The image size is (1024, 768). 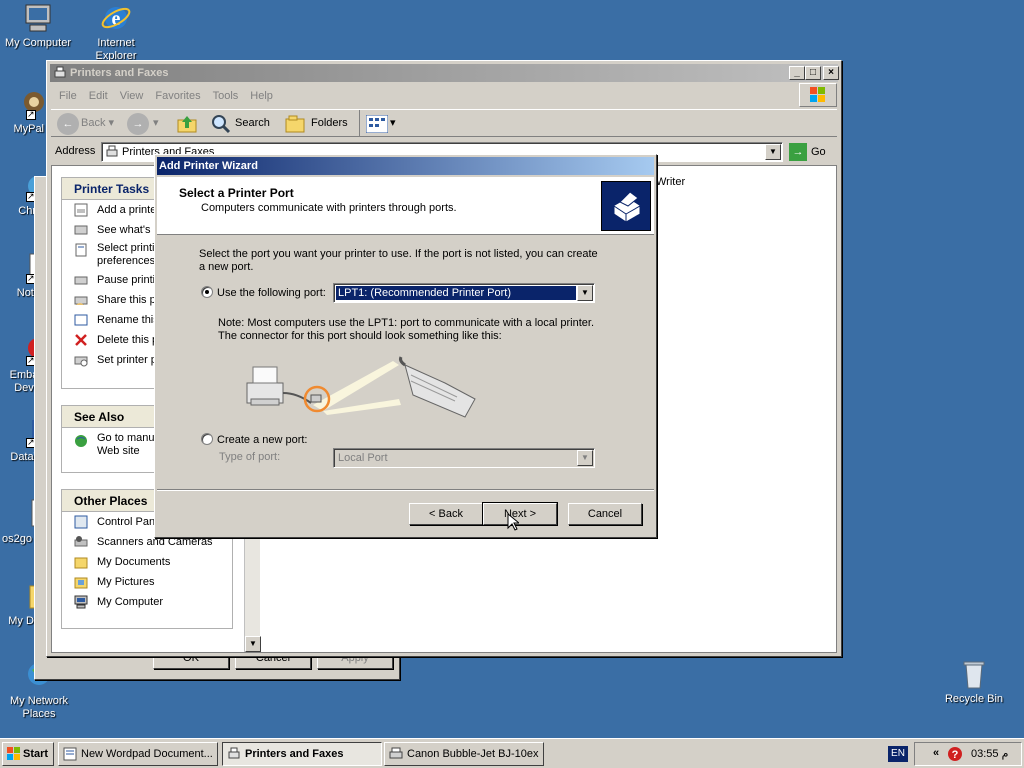 What do you see at coordinates (31, 114) in the screenshot?
I see `shortcut-arrow-icon` at bounding box center [31, 114].